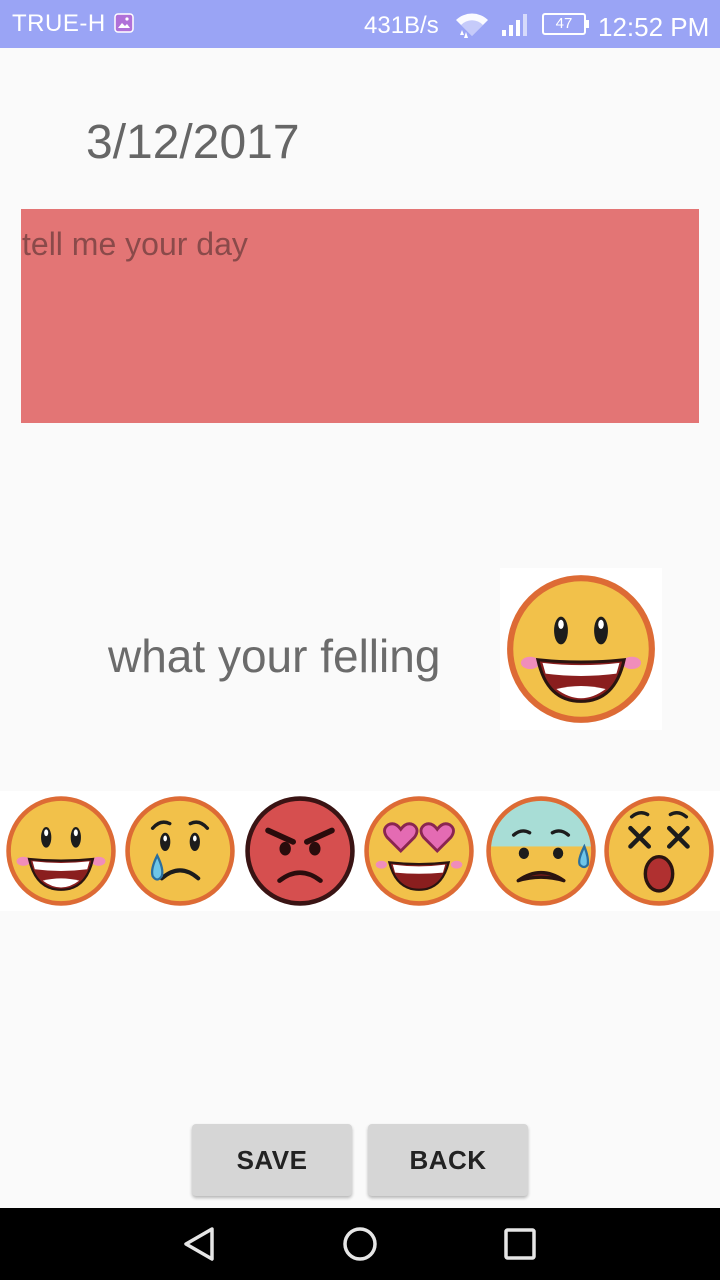 The height and width of the screenshot is (1280, 720). I want to click on selected-mood-image, so click(581, 649).